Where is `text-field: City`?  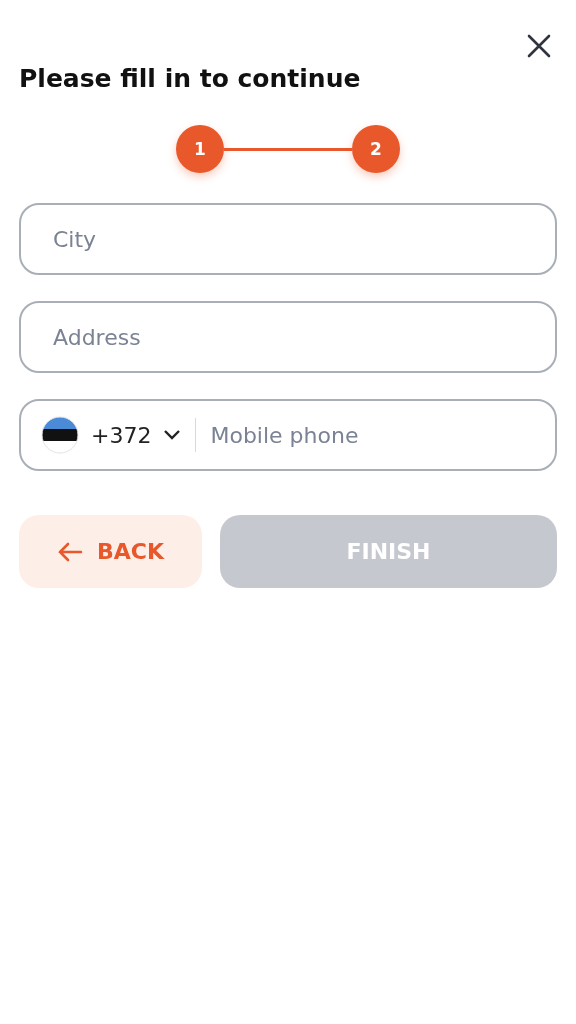
text-field: City is located at coordinates (288, 239).